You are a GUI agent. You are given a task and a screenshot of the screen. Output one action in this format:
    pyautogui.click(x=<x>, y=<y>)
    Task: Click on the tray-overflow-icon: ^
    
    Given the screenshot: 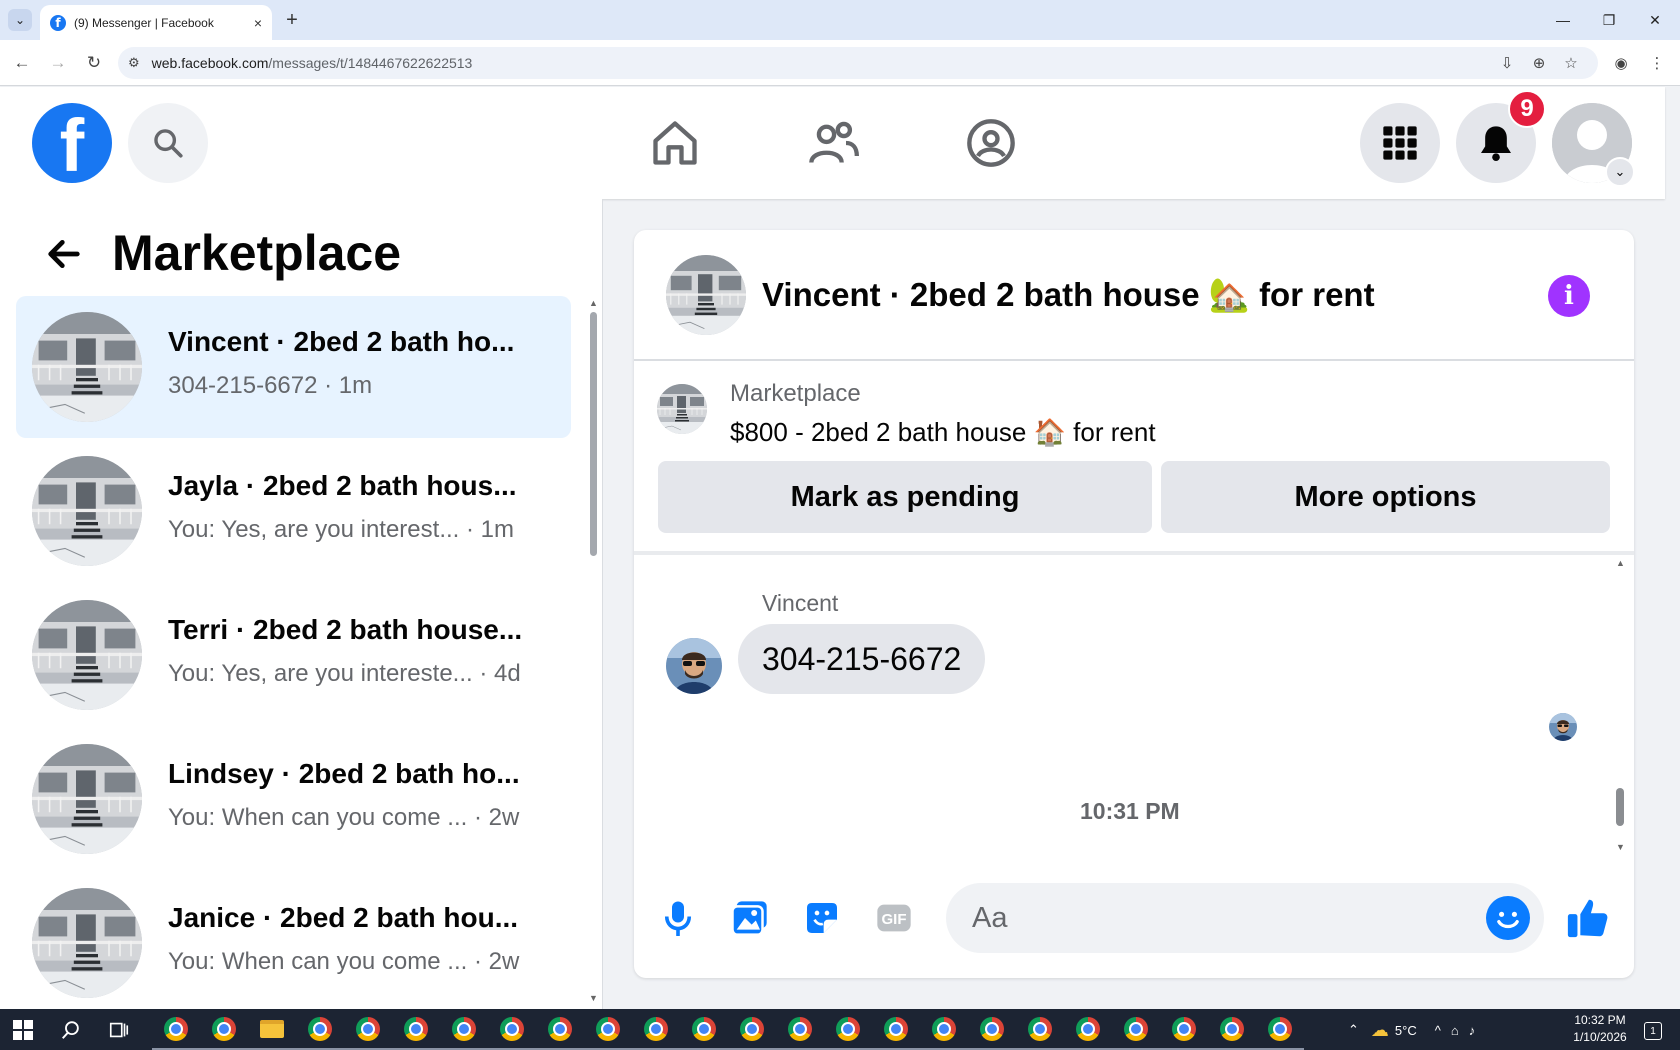 What is the action you would take?
    pyautogui.click(x=1438, y=1030)
    